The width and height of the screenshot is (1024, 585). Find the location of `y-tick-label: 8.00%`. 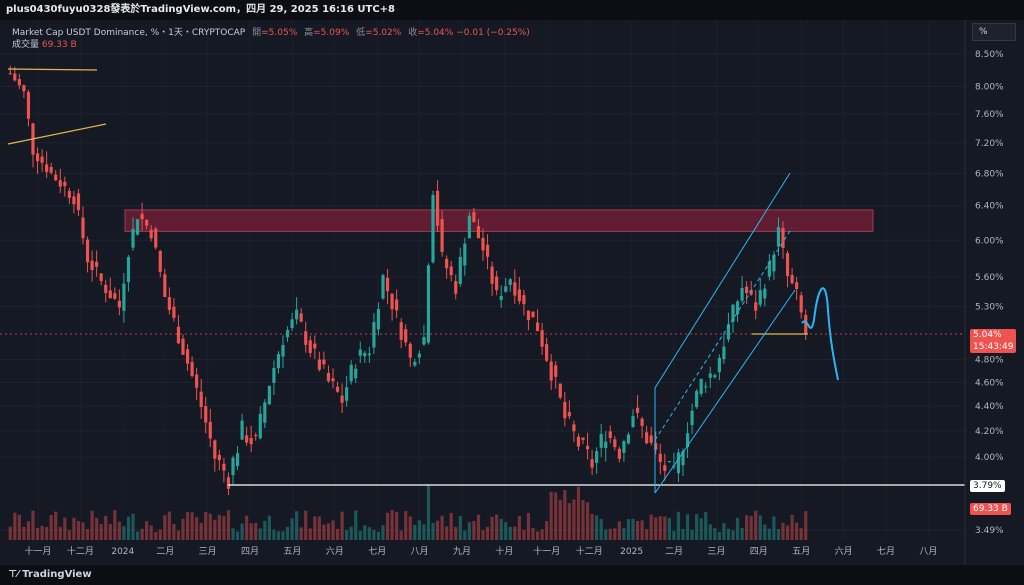

y-tick-label: 8.00% is located at coordinates (989, 87).